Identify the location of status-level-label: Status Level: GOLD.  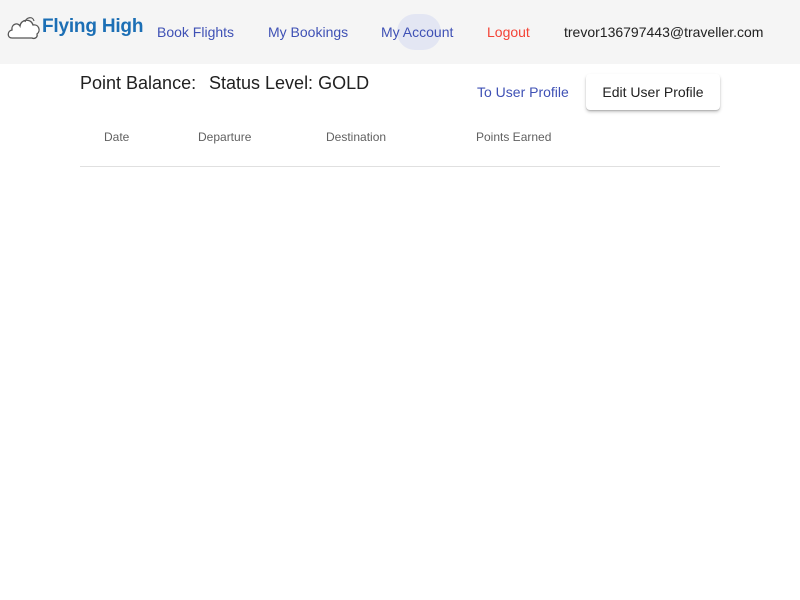
(289, 83).